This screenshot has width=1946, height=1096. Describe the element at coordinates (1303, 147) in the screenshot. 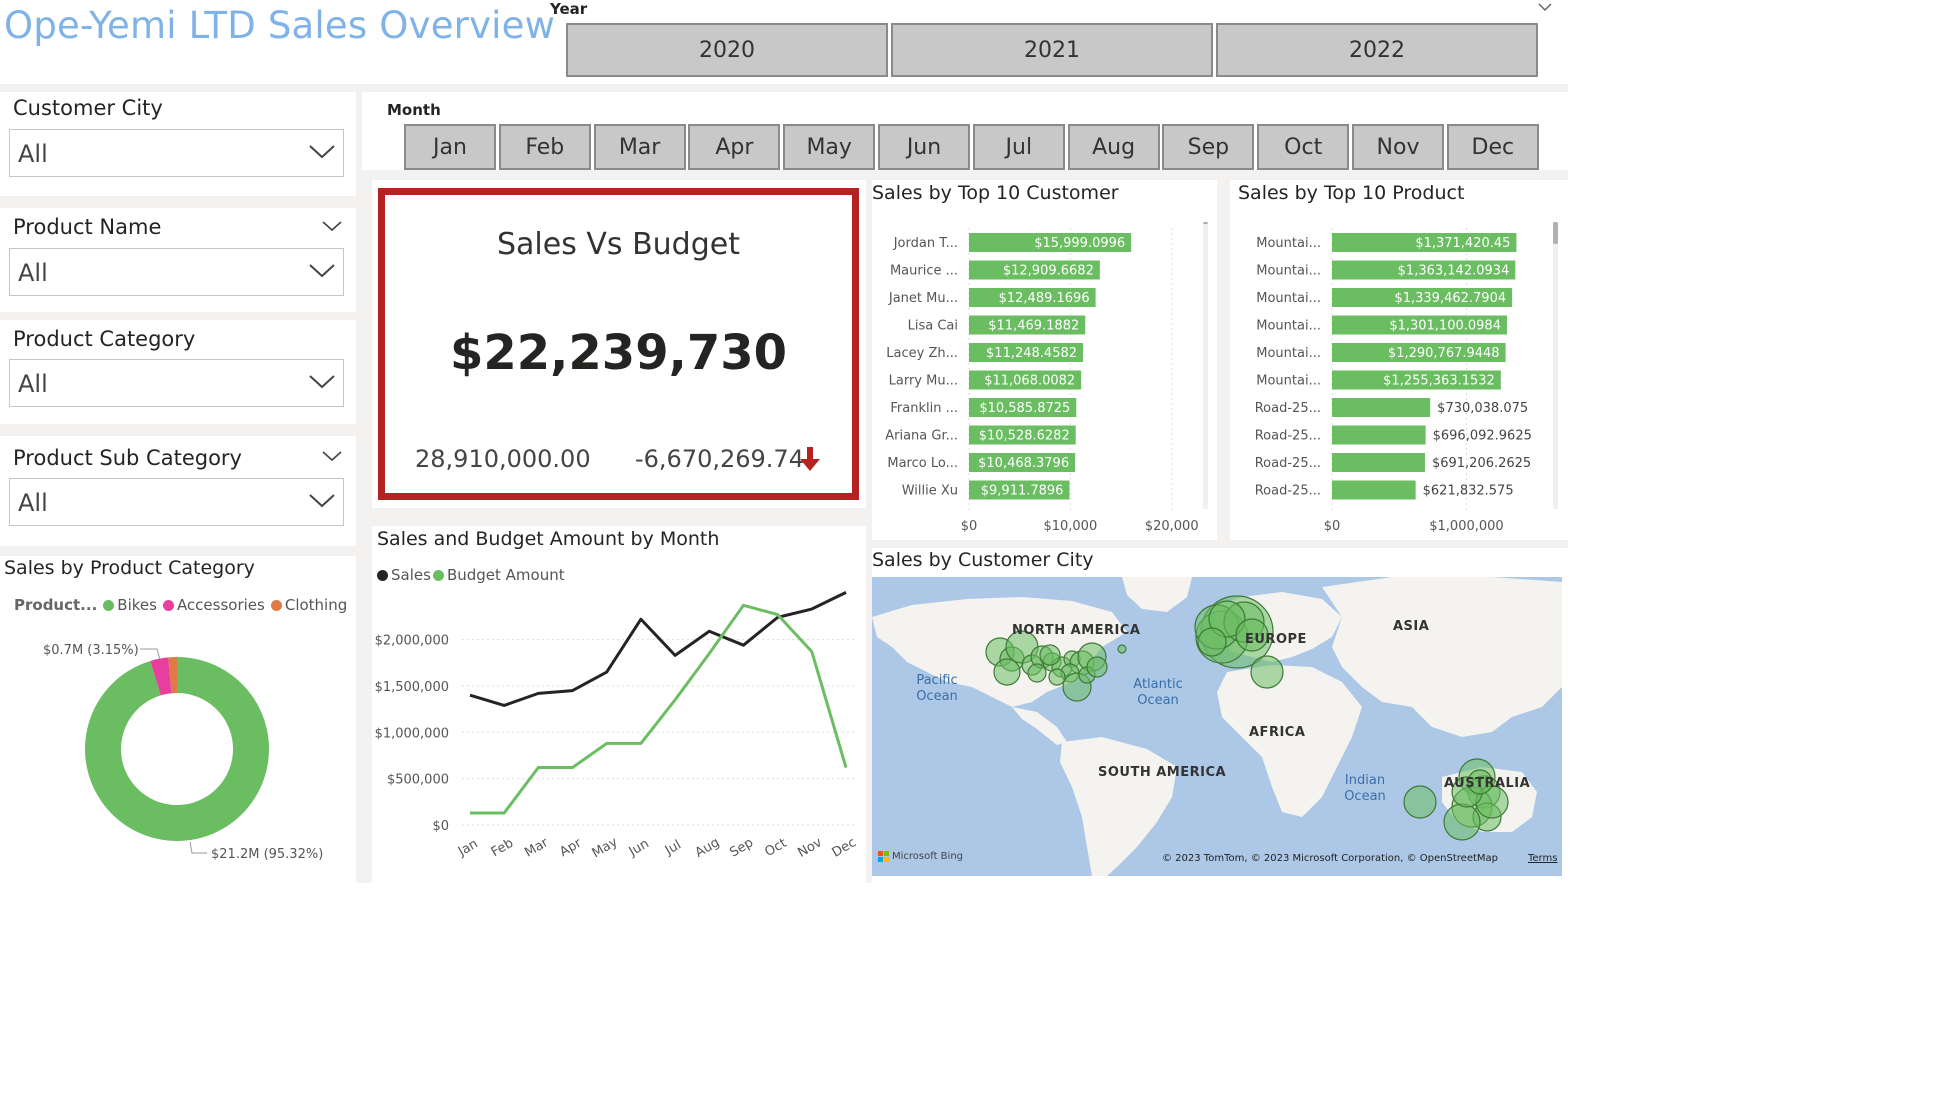

I see `month-button-oct: Oct` at that location.